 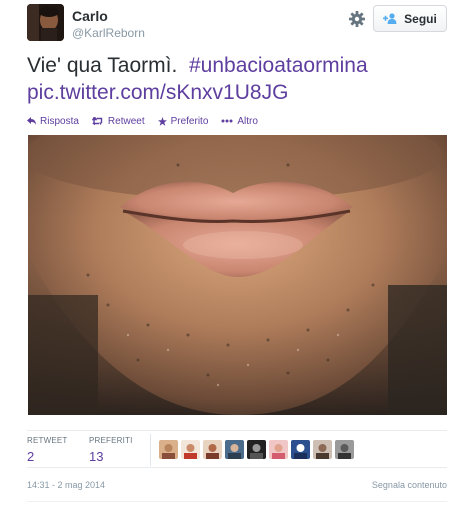 I want to click on divider, so click(x=237, y=501).